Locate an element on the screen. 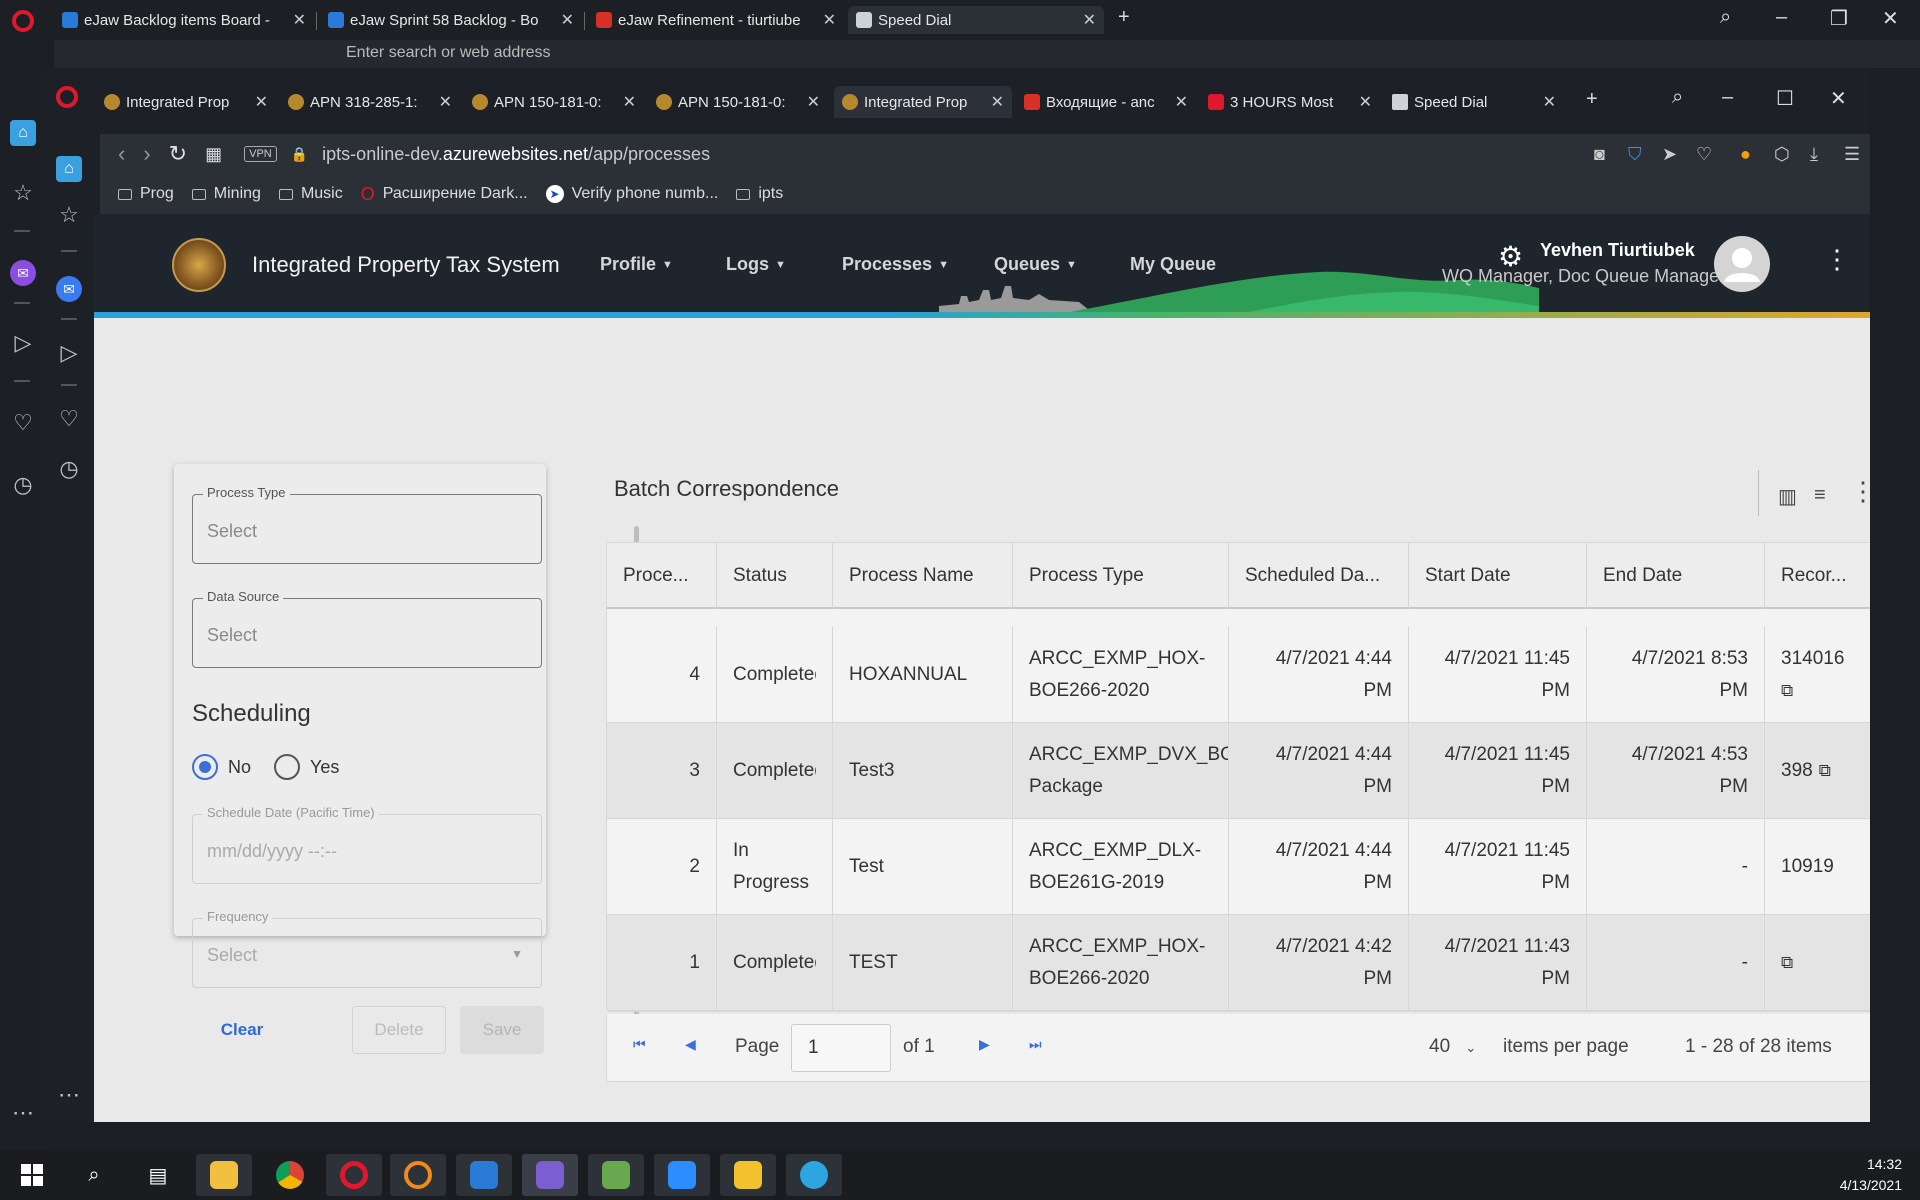 This screenshot has height=1200, width=1920. telegram-icon is located at coordinates (814, 1175).